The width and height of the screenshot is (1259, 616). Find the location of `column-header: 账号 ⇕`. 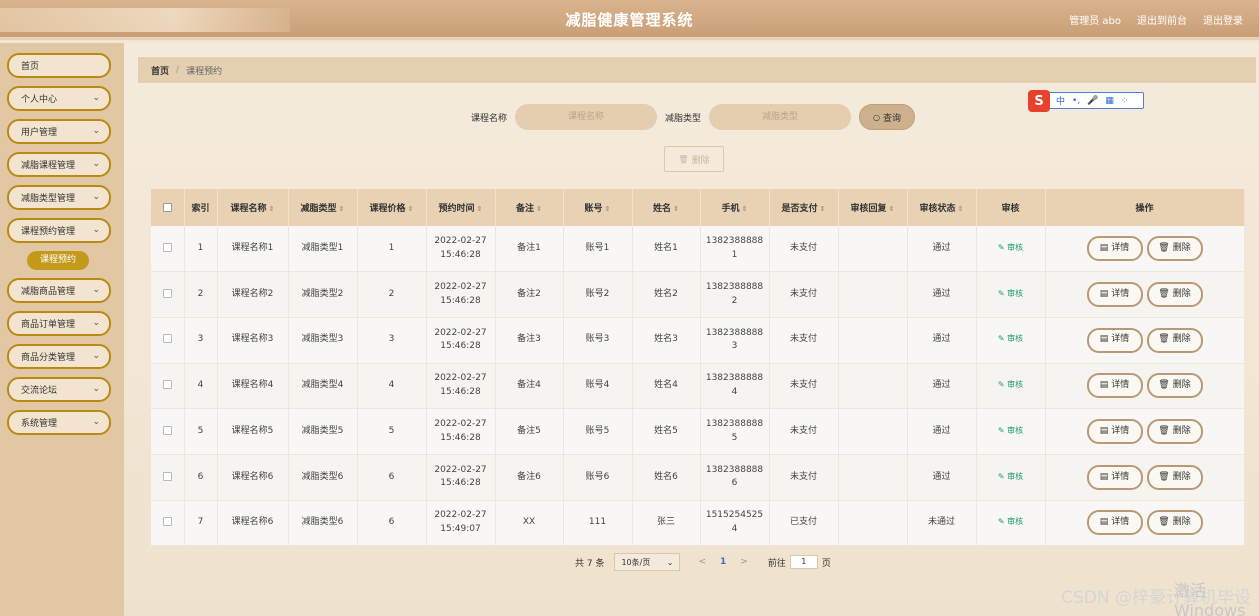

column-header: 账号 ⇕ is located at coordinates (598, 207).